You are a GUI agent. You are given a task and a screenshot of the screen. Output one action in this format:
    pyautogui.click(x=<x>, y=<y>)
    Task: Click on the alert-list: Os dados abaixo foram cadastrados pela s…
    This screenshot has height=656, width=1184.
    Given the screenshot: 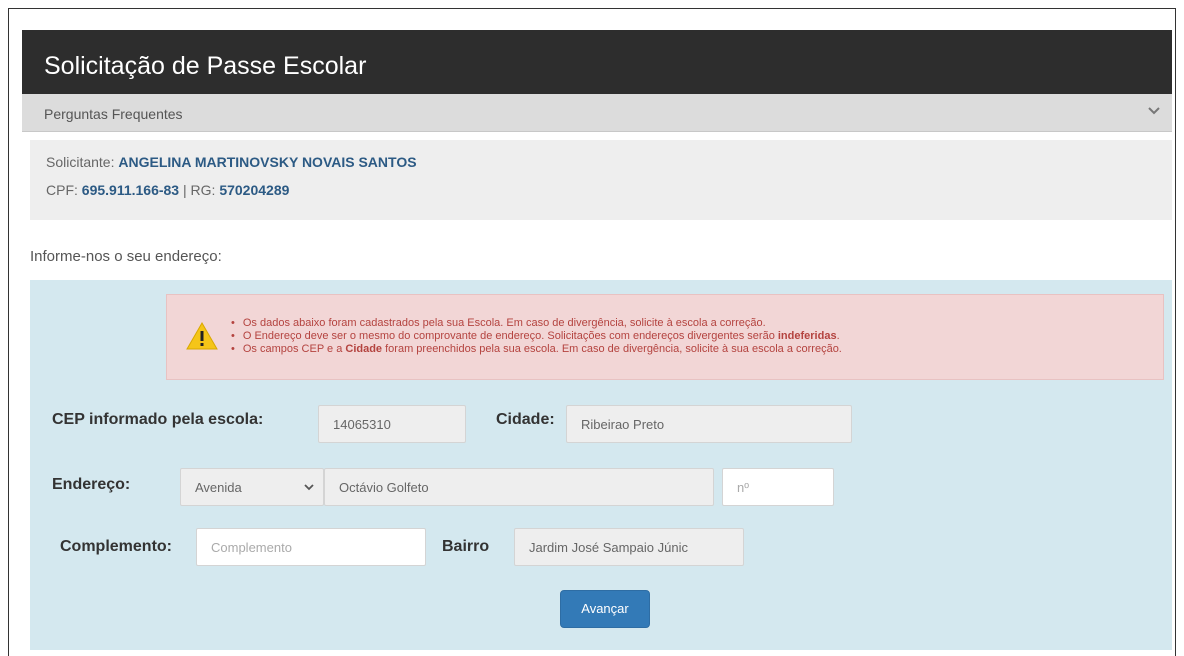 What is the action you would take?
    pyautogui.click(x=536, y=336)
    